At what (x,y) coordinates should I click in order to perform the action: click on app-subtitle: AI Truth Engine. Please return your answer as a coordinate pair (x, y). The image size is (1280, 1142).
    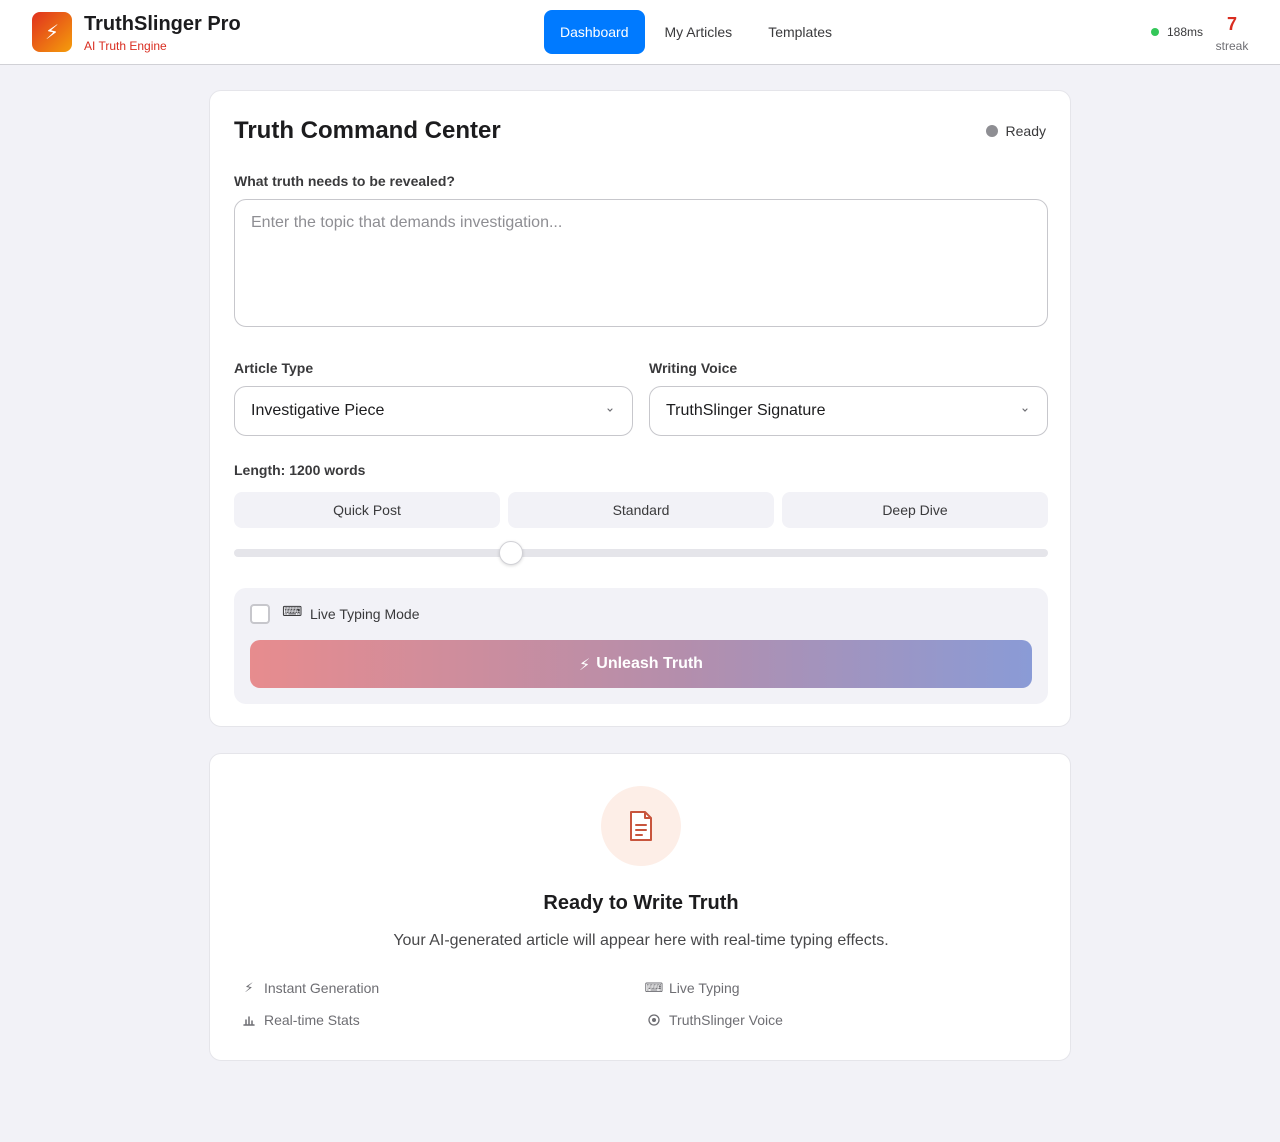
    Looking at the image, I should click on (125, 46).